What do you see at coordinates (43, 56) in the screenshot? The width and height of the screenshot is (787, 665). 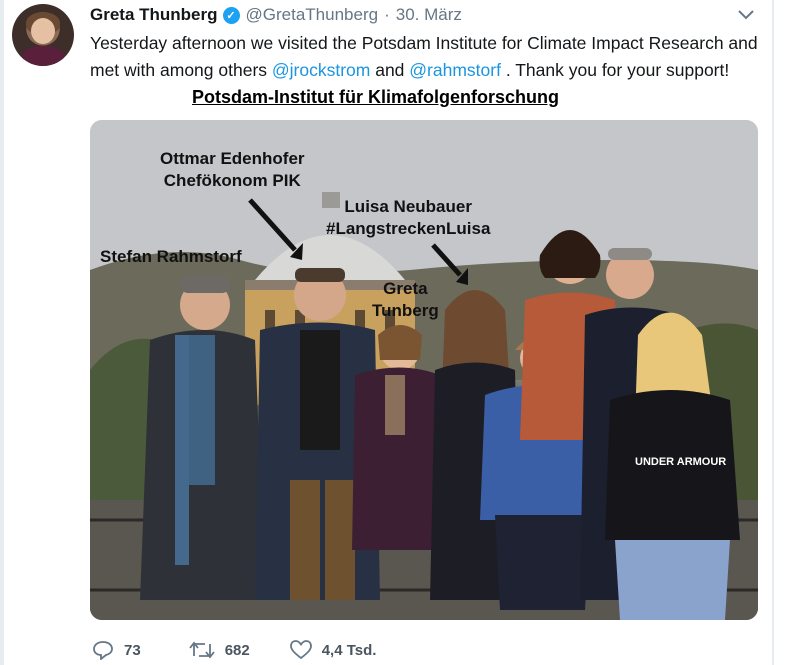 I see `avatar-body` at bounding box center [43, 56].